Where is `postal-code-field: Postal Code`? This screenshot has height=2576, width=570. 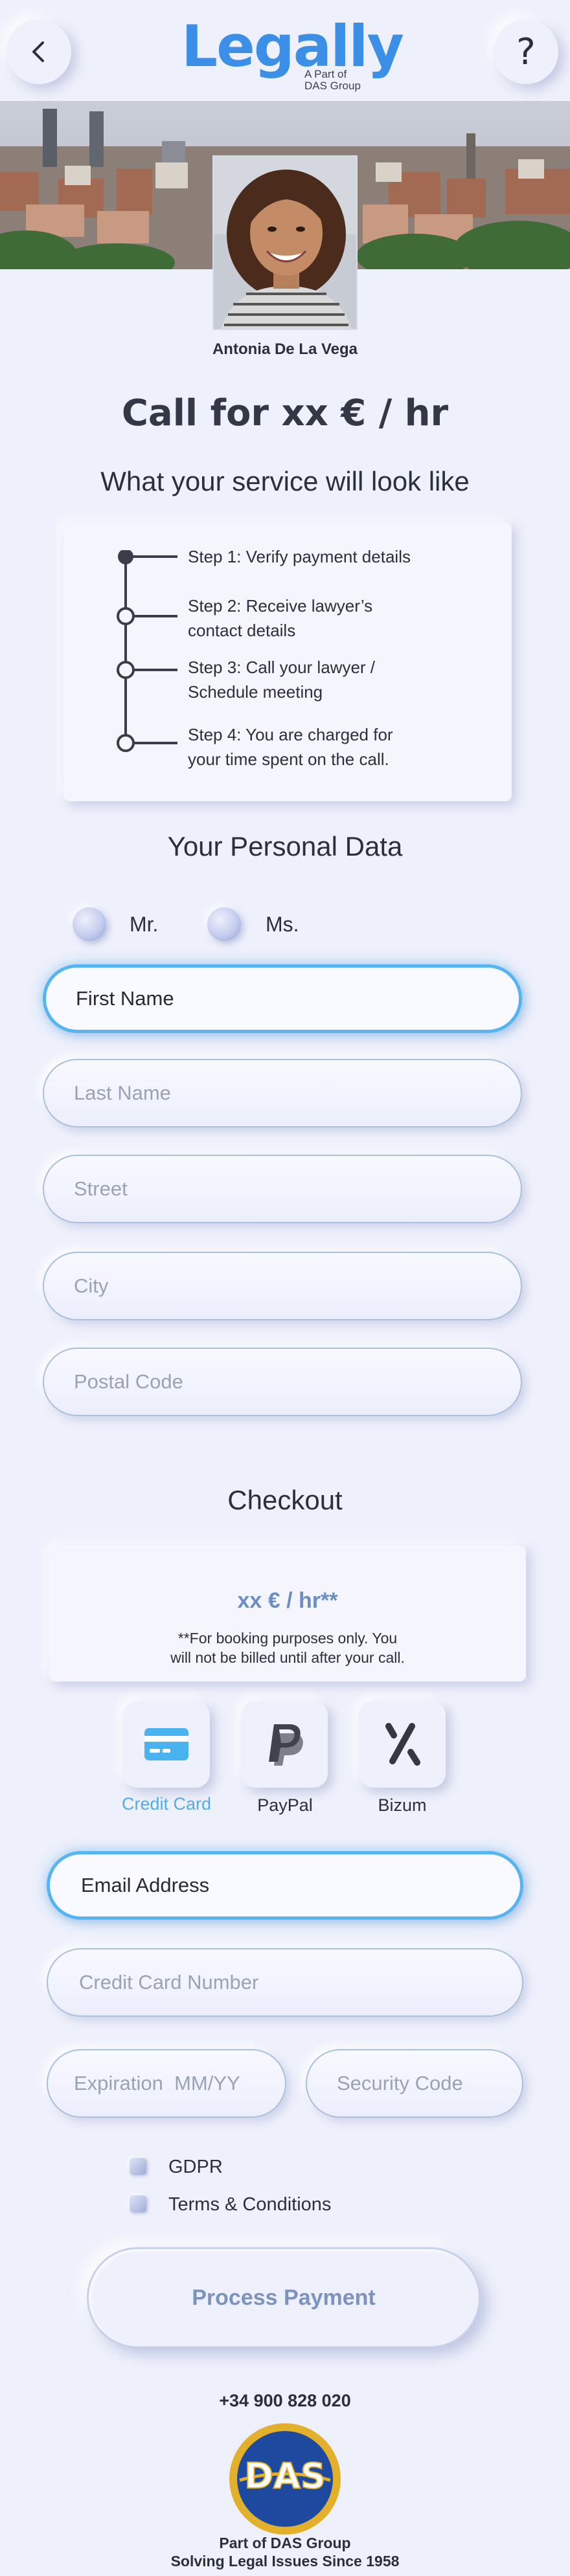
postal-code-field: Postal Code is located at coordinates (282, 1382).